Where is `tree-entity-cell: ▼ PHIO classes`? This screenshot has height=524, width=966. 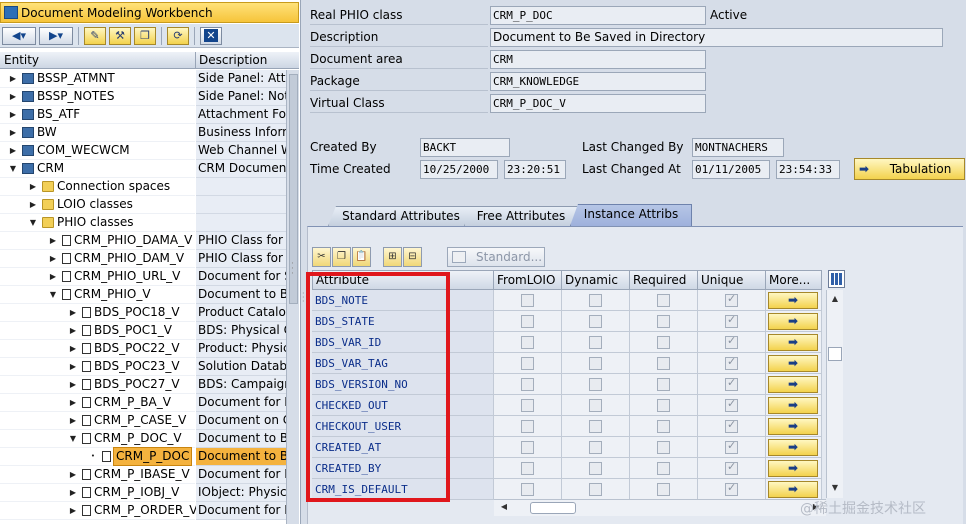 tree-entity-cell: ▼ PHIO classes is located at coordinates (97, 223).